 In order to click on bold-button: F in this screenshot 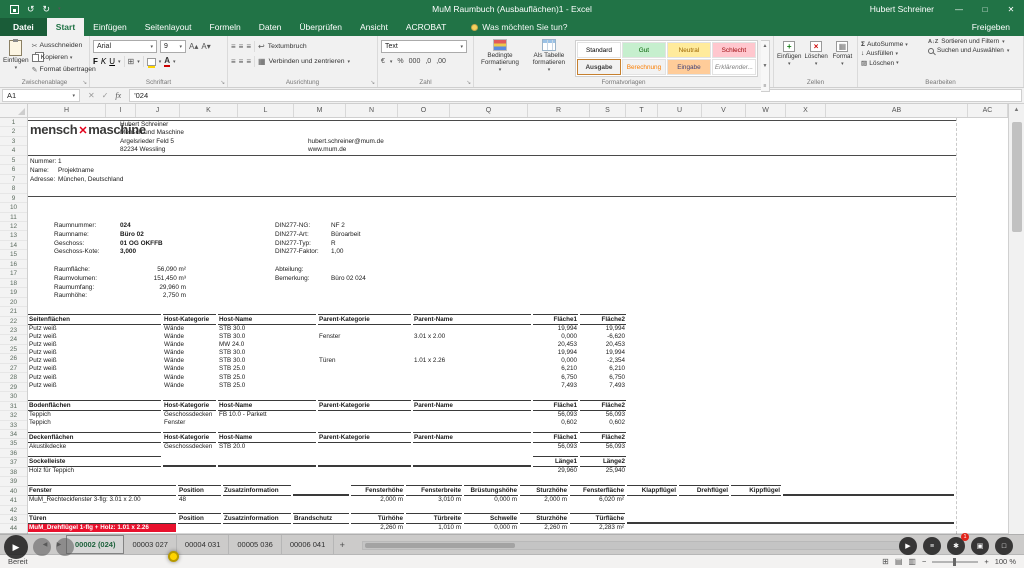, I will do `click(95, 61)`.